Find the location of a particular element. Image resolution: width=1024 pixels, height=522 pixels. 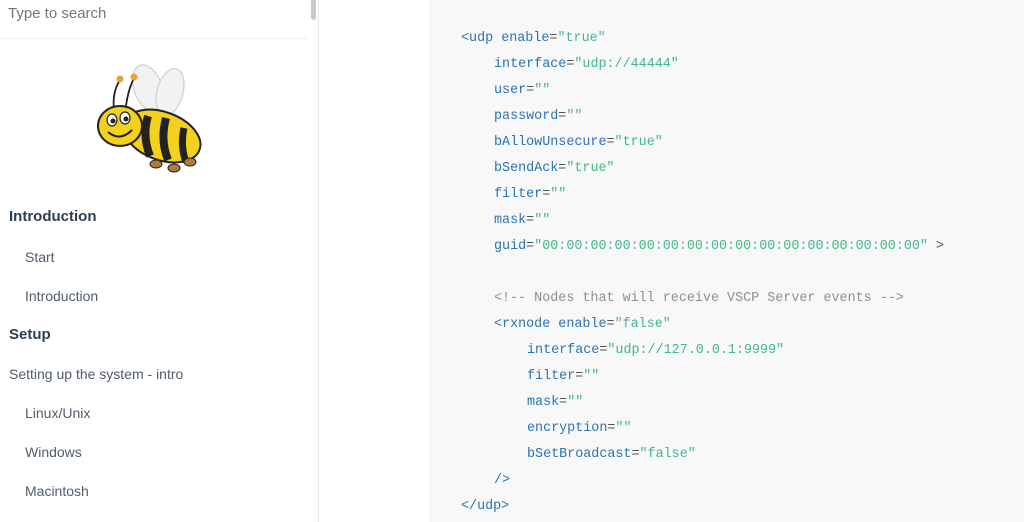

search-bar is located at coordinates (154, 19).